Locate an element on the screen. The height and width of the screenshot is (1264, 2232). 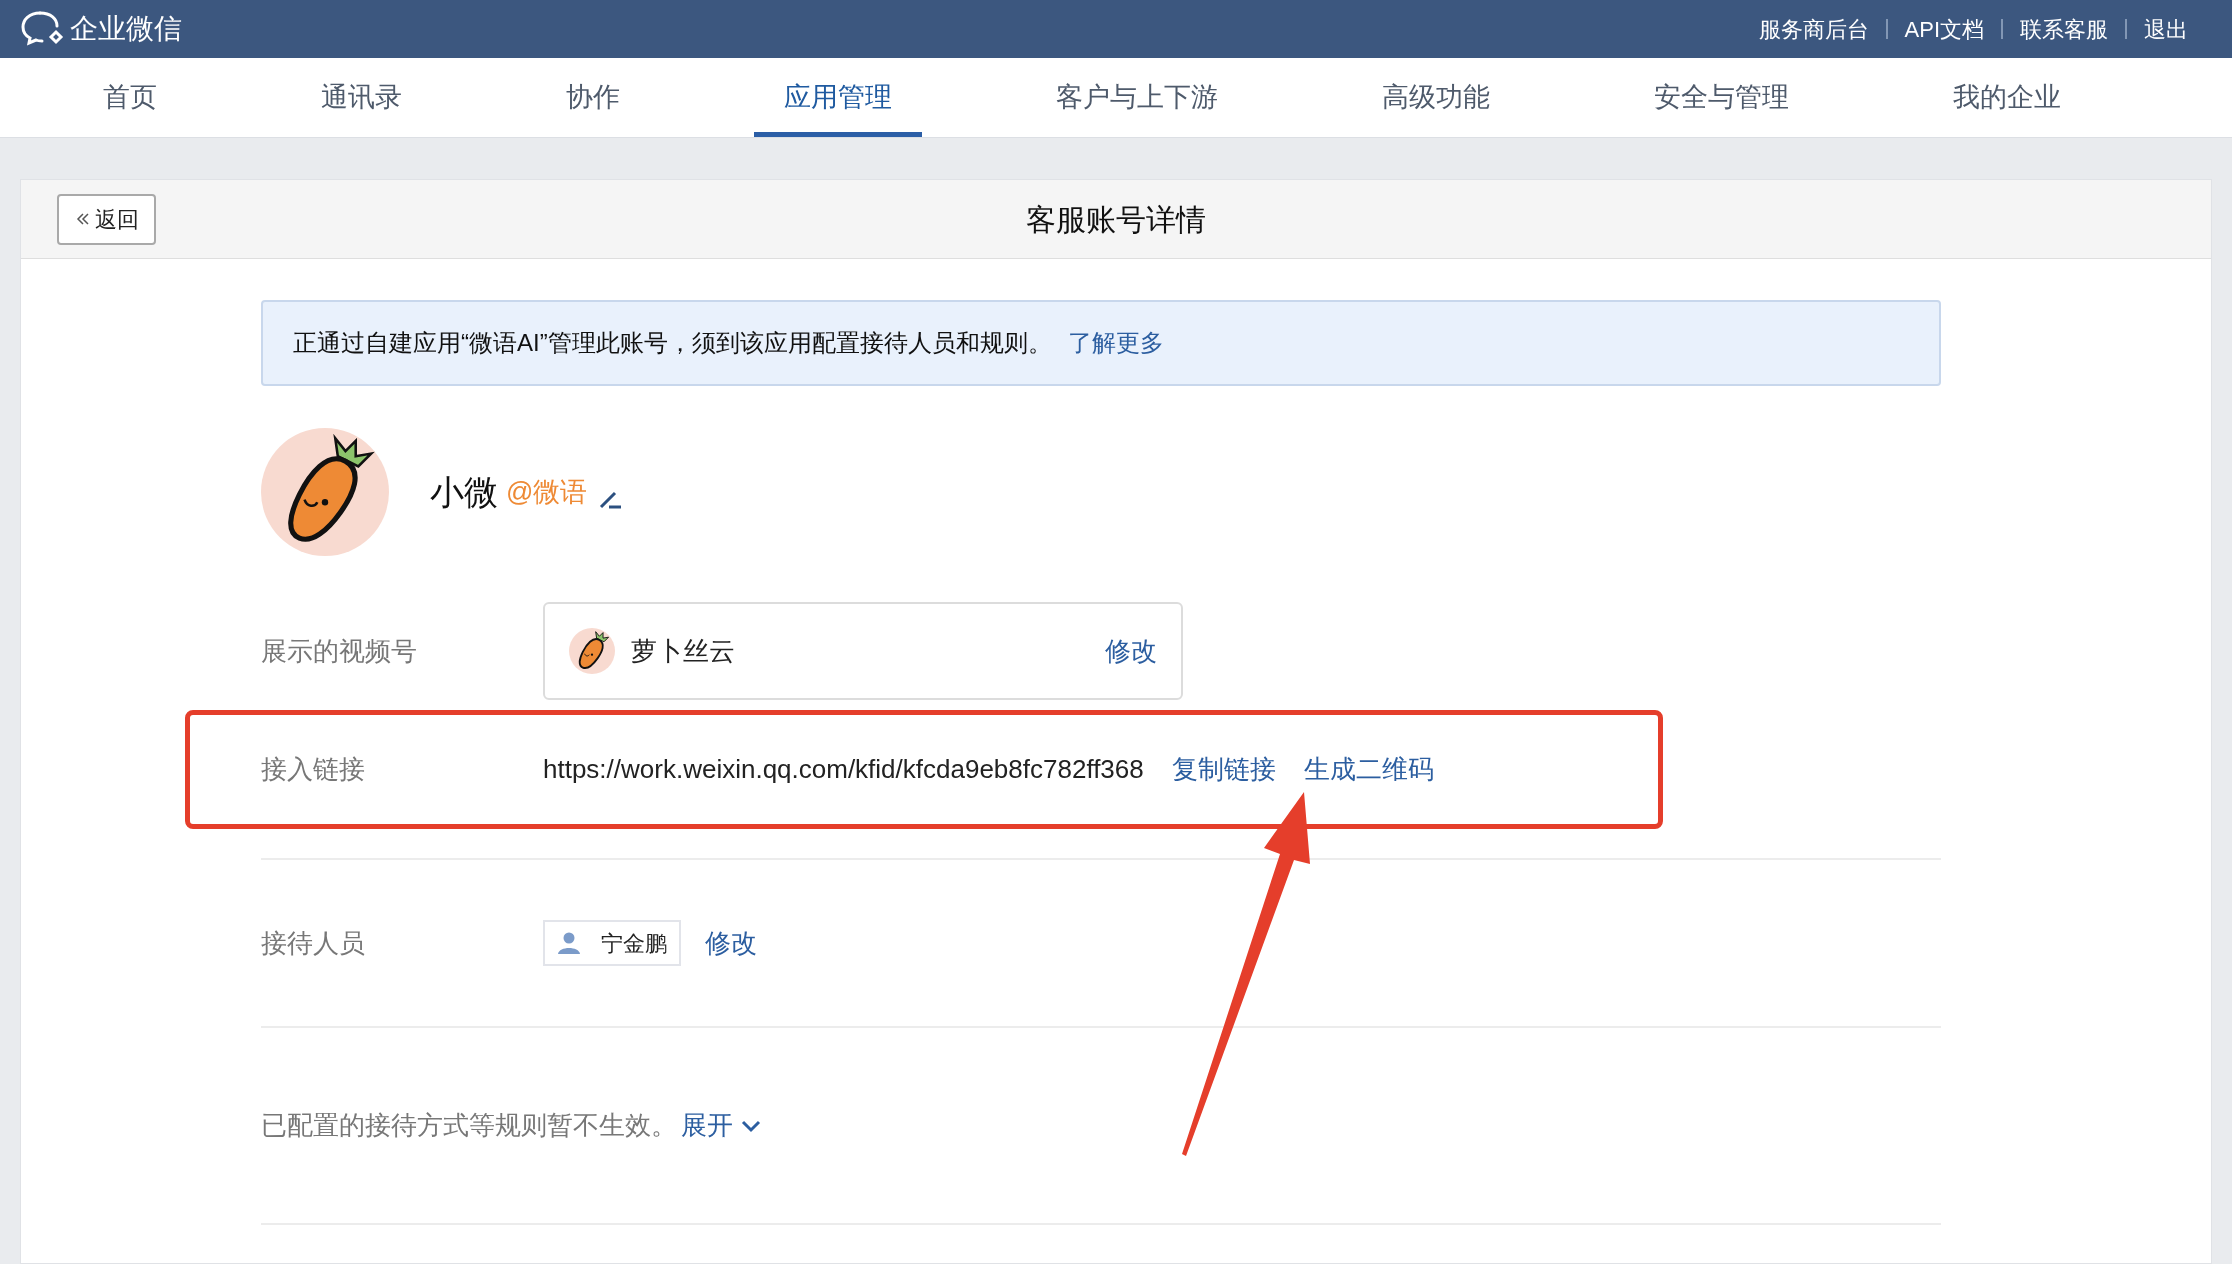
action-link: 复制链接 is located at coordinates (1223, 769).